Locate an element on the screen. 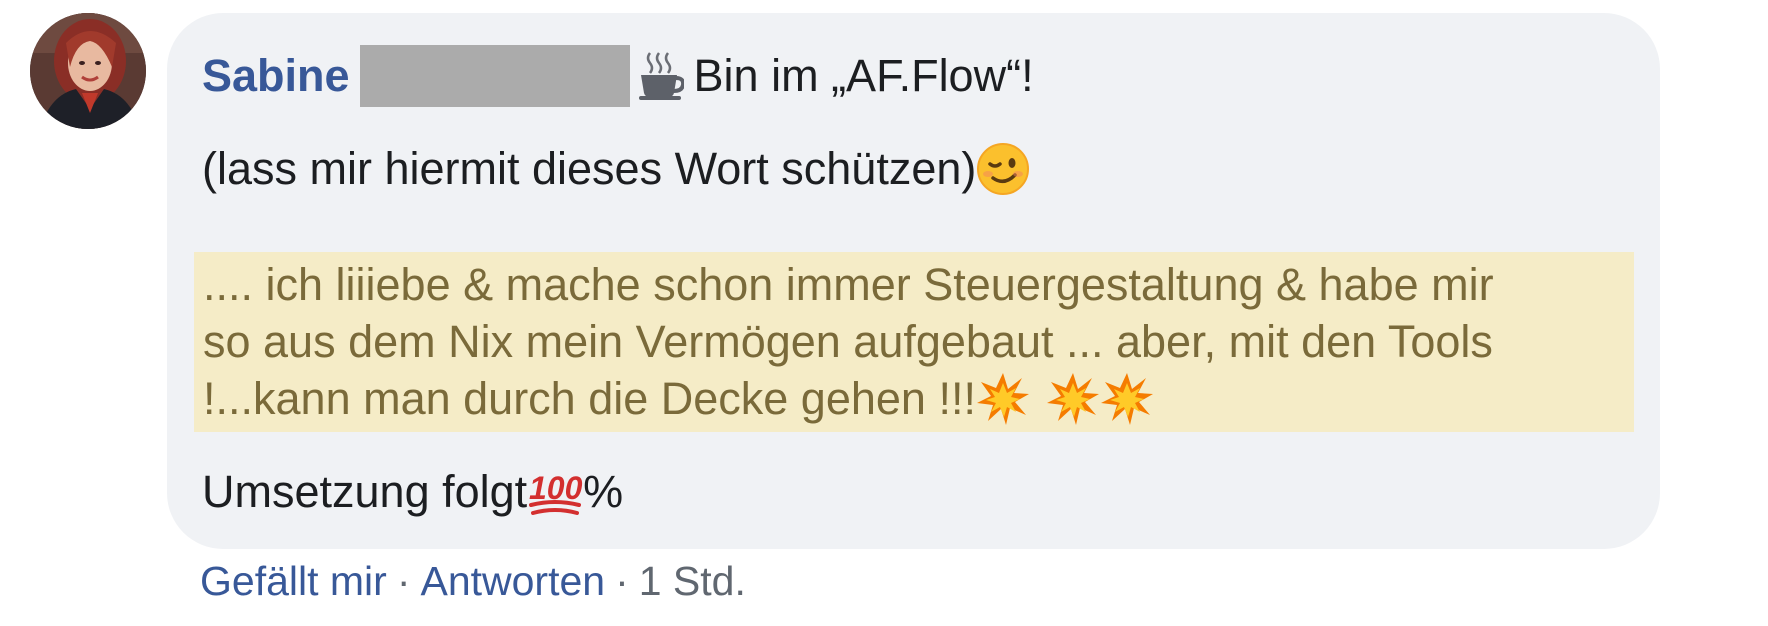  comment-actions: Gefällt mir · Antworten · 1 Std. is located at coordinates (473, 581).